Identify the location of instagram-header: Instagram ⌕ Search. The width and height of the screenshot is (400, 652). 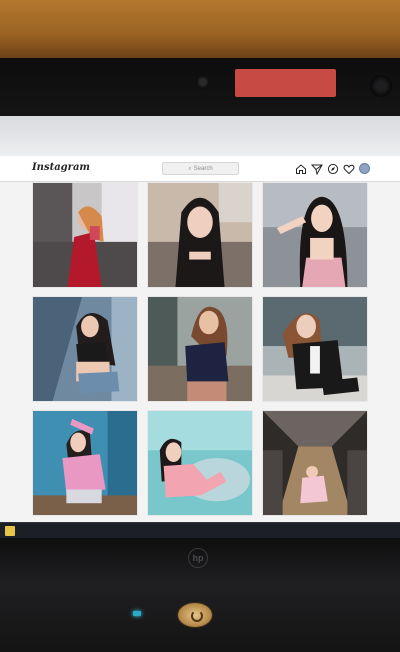
(200, 169).